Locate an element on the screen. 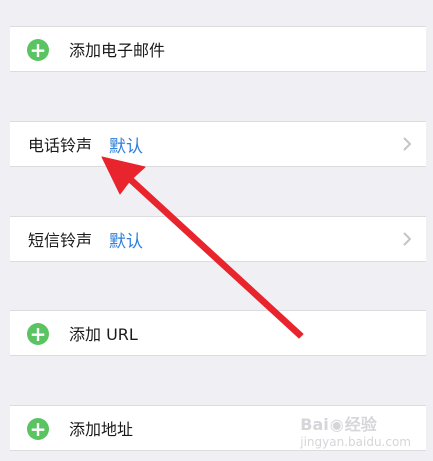  watermark-text: Bai is located at coordinates (314, 424).